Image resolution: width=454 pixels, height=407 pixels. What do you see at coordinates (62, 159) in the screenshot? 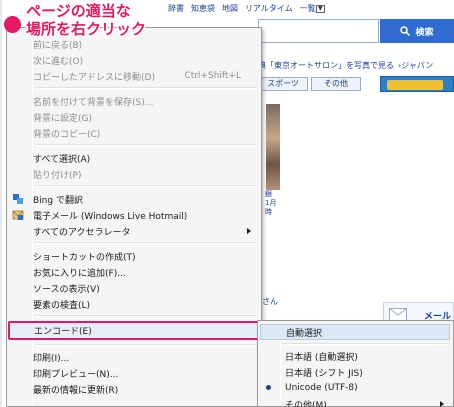
I see `menu-item-label: すべて選択(A)` at bounding box center [62, 159].